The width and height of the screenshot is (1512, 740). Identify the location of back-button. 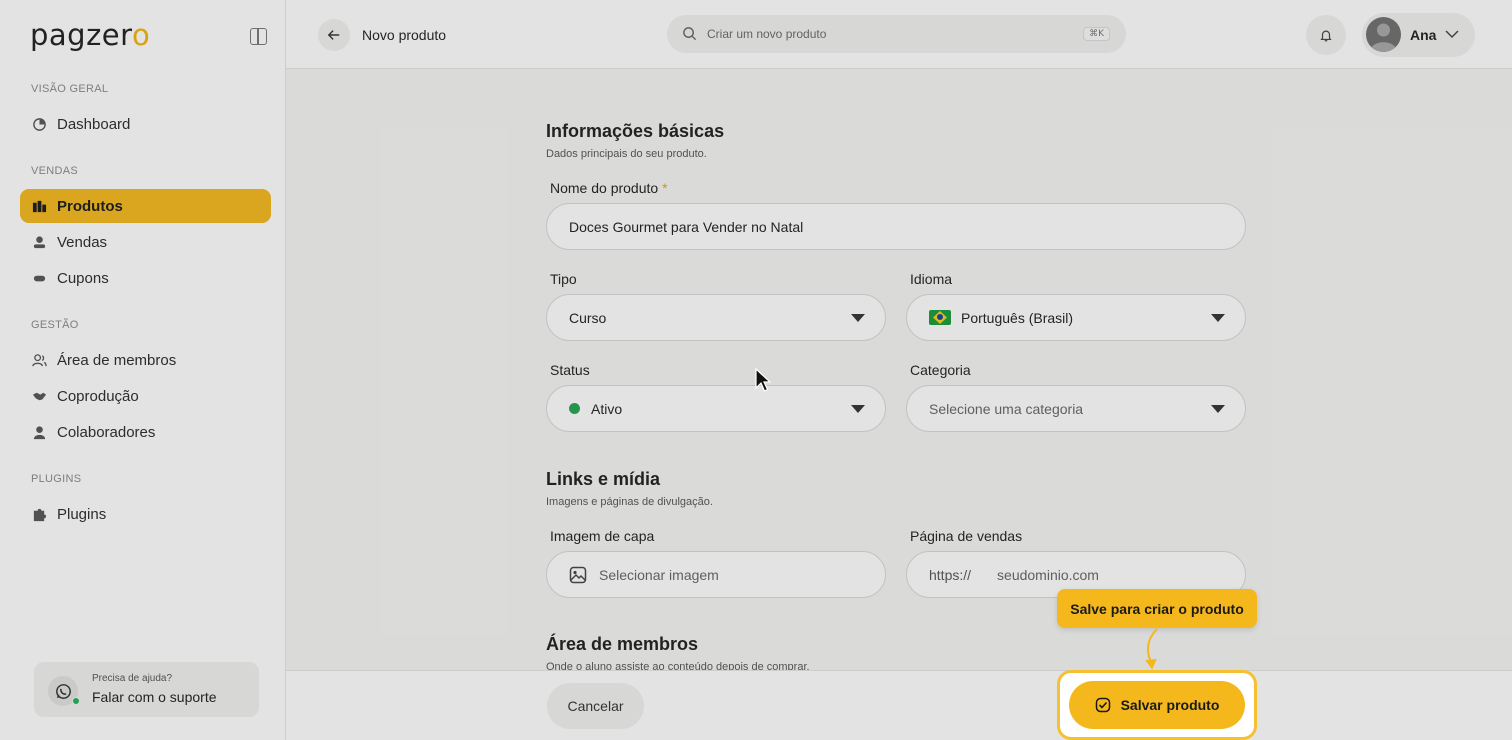
(334, 35).